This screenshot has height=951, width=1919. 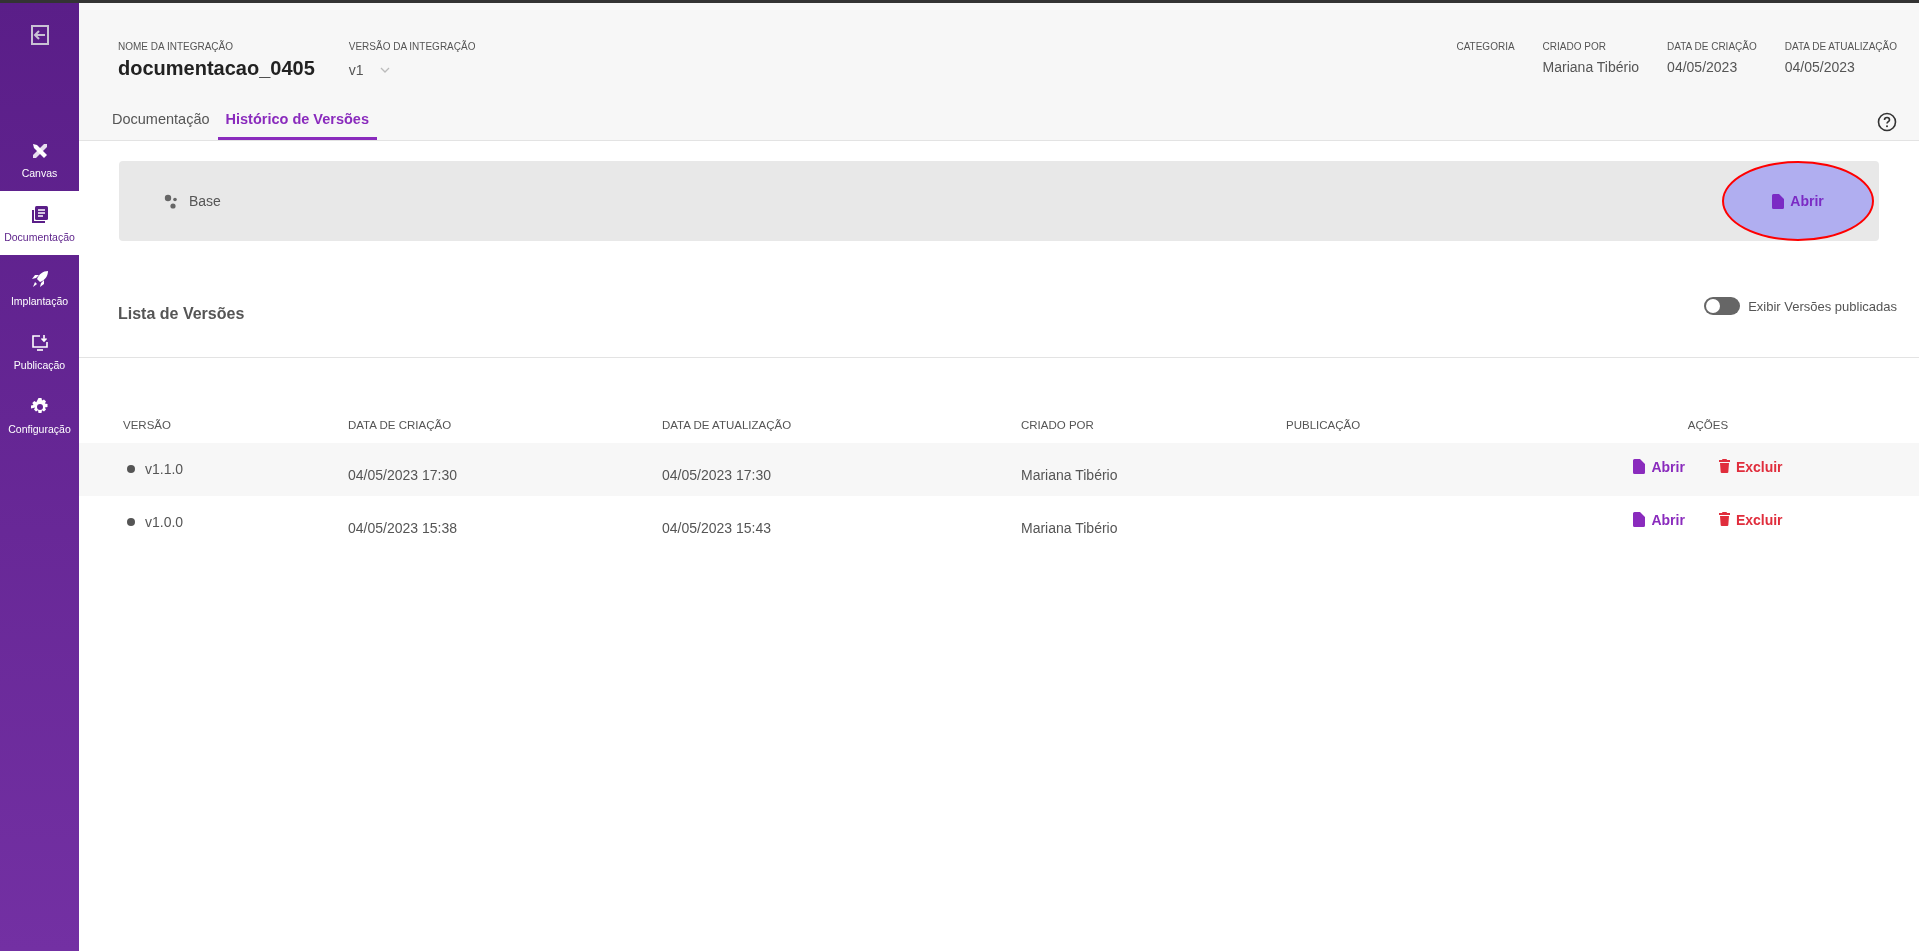 I want to click on toggle-label: Exibir Versões publicadas, so click(x=1822, y=306).